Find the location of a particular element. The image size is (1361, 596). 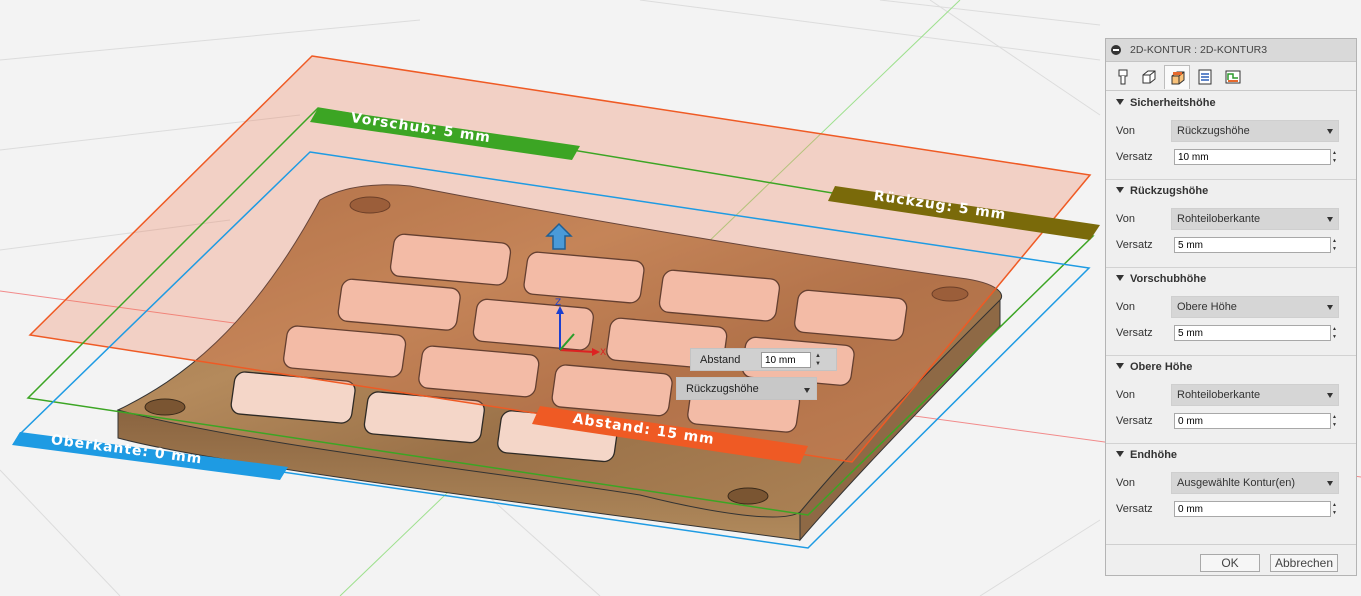

geometry-icon is located at coordinates (1149, 77).